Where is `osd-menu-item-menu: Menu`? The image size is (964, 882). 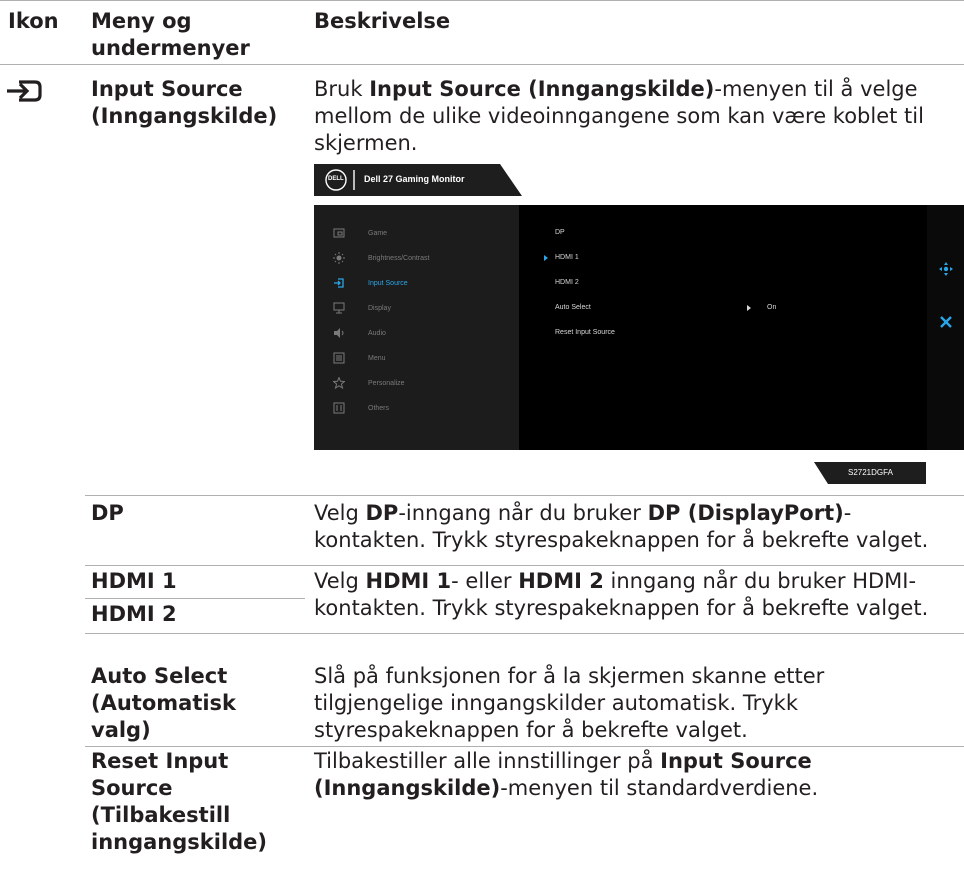 osd-menu-item-menu: Menu is located at coordinates (416, 359).